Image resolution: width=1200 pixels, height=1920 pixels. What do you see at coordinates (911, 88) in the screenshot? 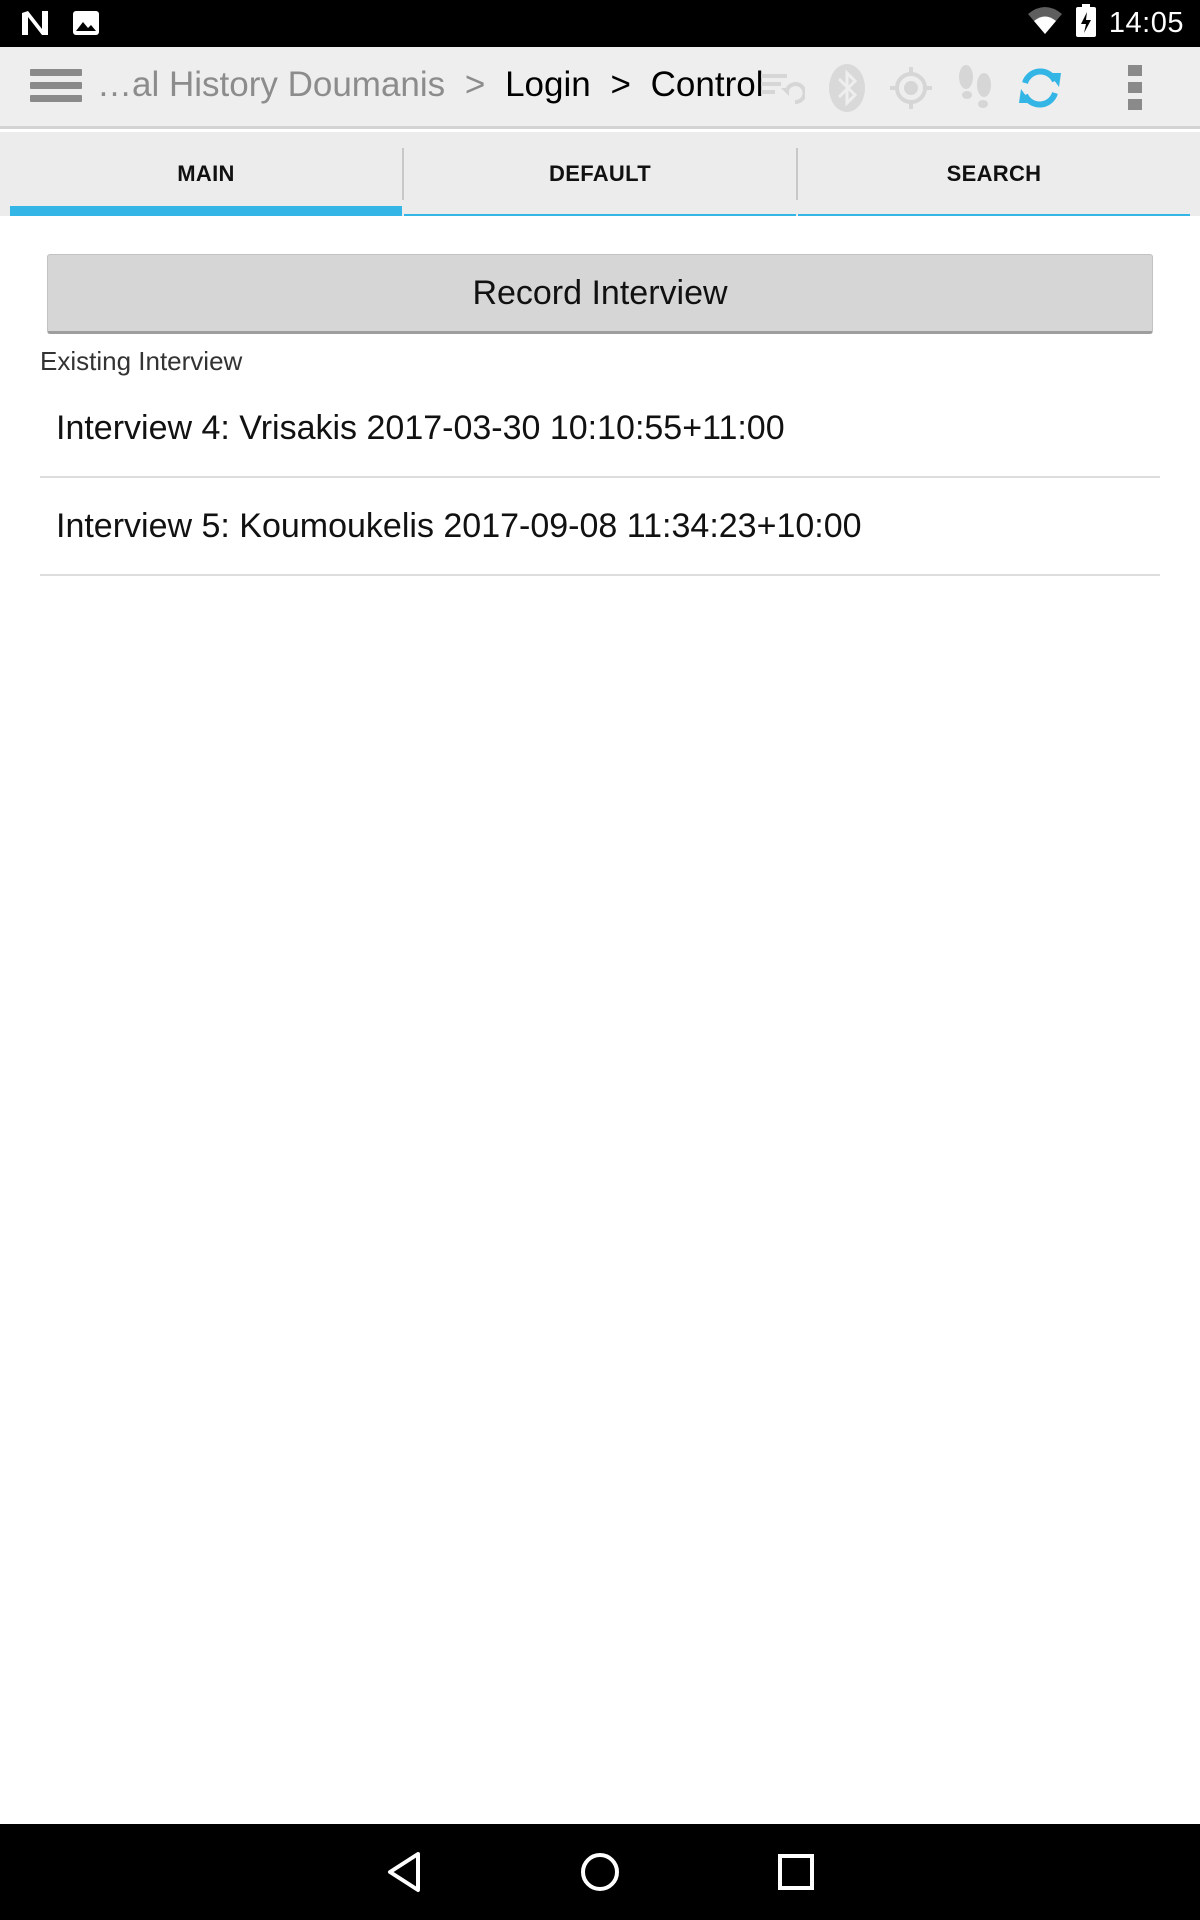
I see `gps-icon` at bounding box center [911, 88].